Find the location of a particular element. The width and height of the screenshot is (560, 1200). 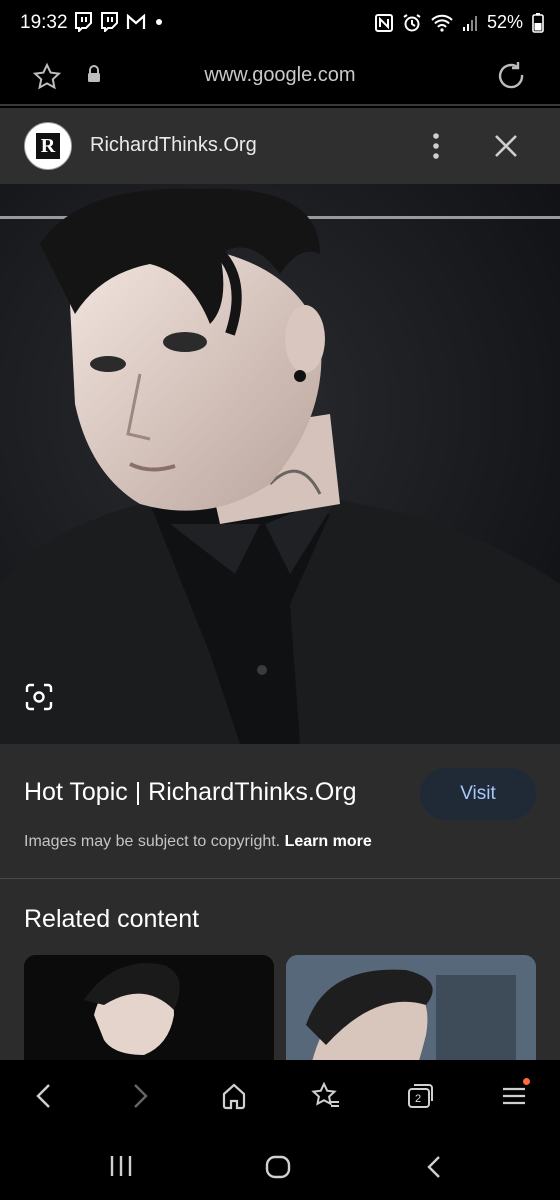

more-options-icon is located at coordinates (436, 146).